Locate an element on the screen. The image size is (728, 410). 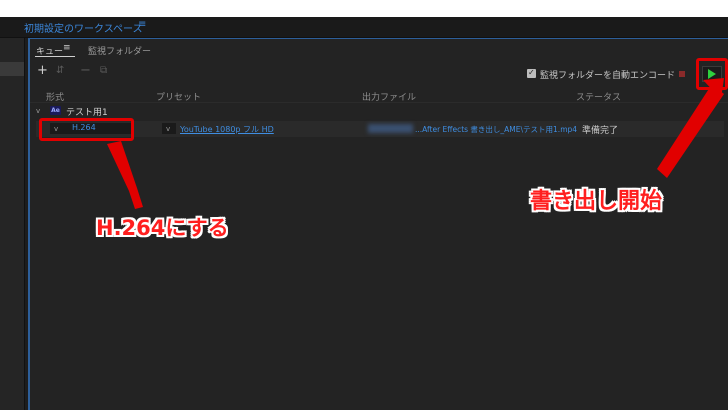
play-arrow is located at coordinates (690, 131).